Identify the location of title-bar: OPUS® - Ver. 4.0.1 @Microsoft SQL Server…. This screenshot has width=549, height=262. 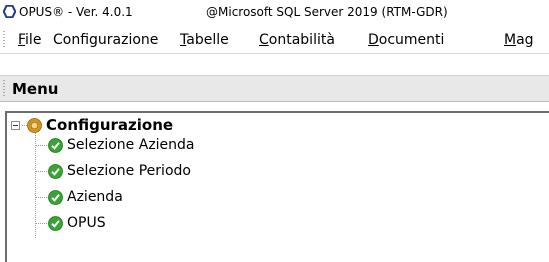
(274, 13).